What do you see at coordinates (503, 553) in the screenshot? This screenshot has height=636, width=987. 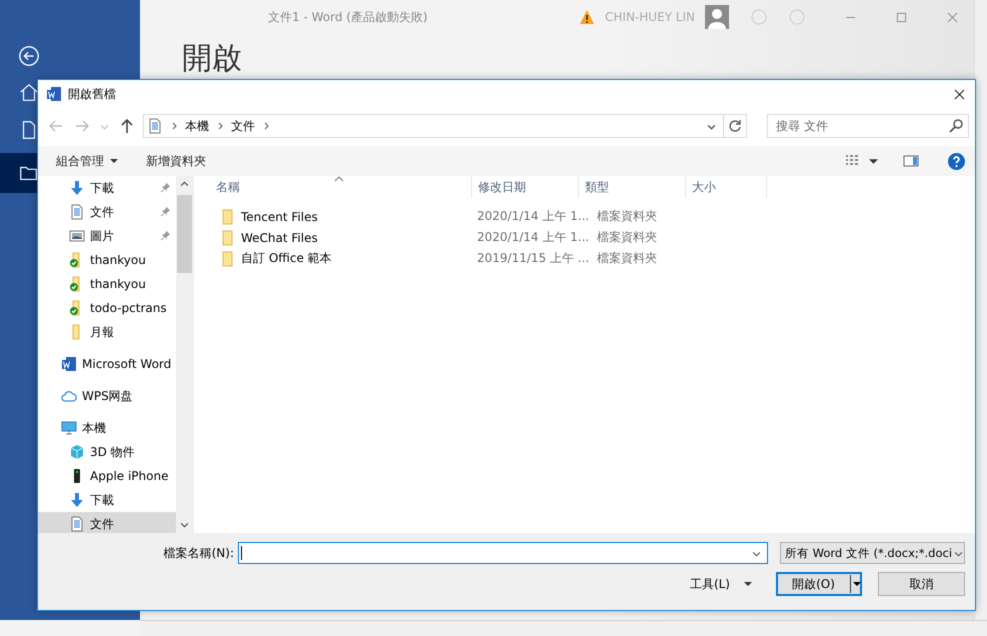 I see `filename-field` at bounding box center [503, 553].